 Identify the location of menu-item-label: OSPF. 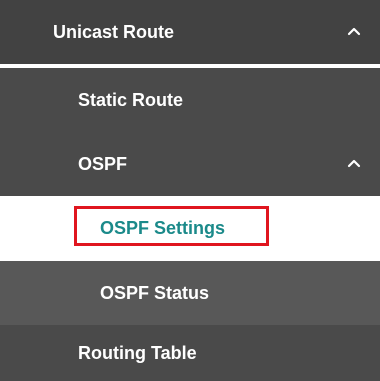
(103, 163).